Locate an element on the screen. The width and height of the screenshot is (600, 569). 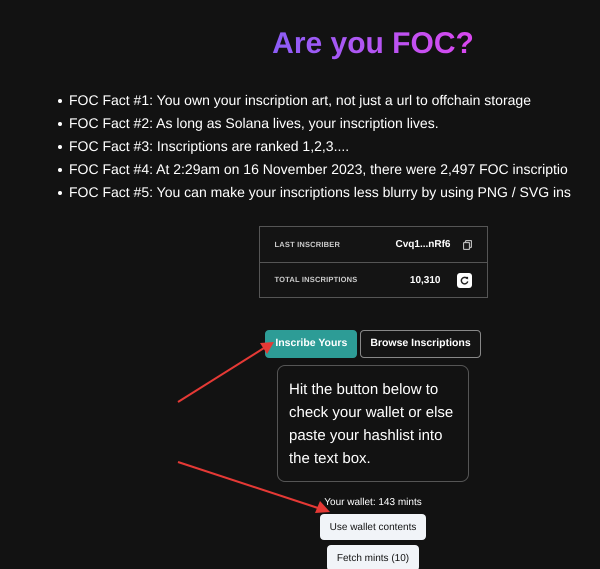
action-button: Fetch mints (10) is located at coordinates (373, 557).